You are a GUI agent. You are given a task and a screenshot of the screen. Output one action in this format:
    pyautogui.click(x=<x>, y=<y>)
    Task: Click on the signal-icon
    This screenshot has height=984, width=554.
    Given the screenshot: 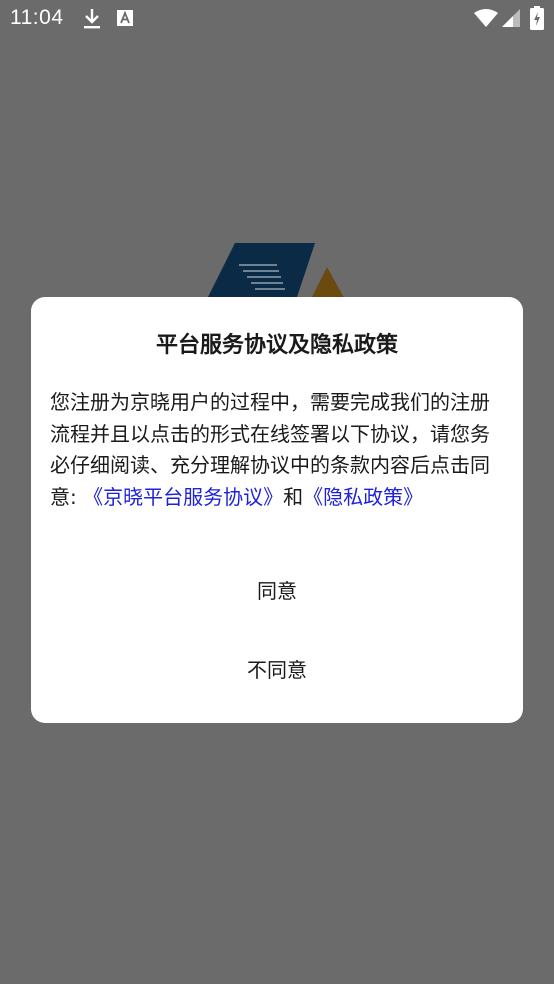 What is the action you would take?
    pyautogui.click(x=511, y=20)
    